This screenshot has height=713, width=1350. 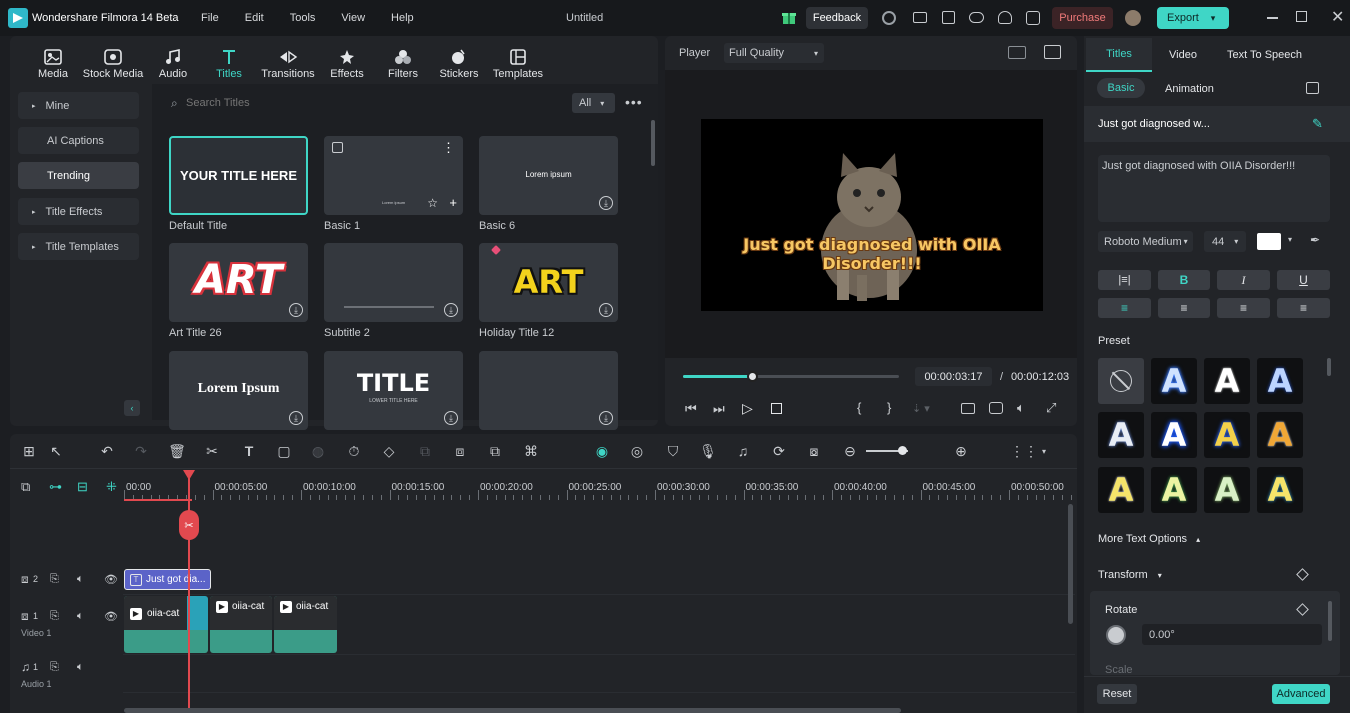 What do you see at coordinates (495, 451) in the screenshot?
I see `translate-icon: ⧉` at bounding box center [495, 451].